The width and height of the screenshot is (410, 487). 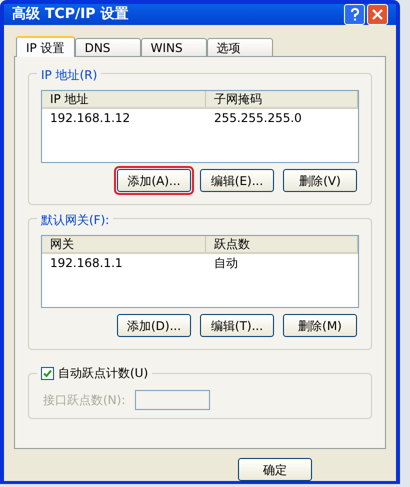 I want to click on group-title: 默认网关(F):, so click(x=75, y=220).